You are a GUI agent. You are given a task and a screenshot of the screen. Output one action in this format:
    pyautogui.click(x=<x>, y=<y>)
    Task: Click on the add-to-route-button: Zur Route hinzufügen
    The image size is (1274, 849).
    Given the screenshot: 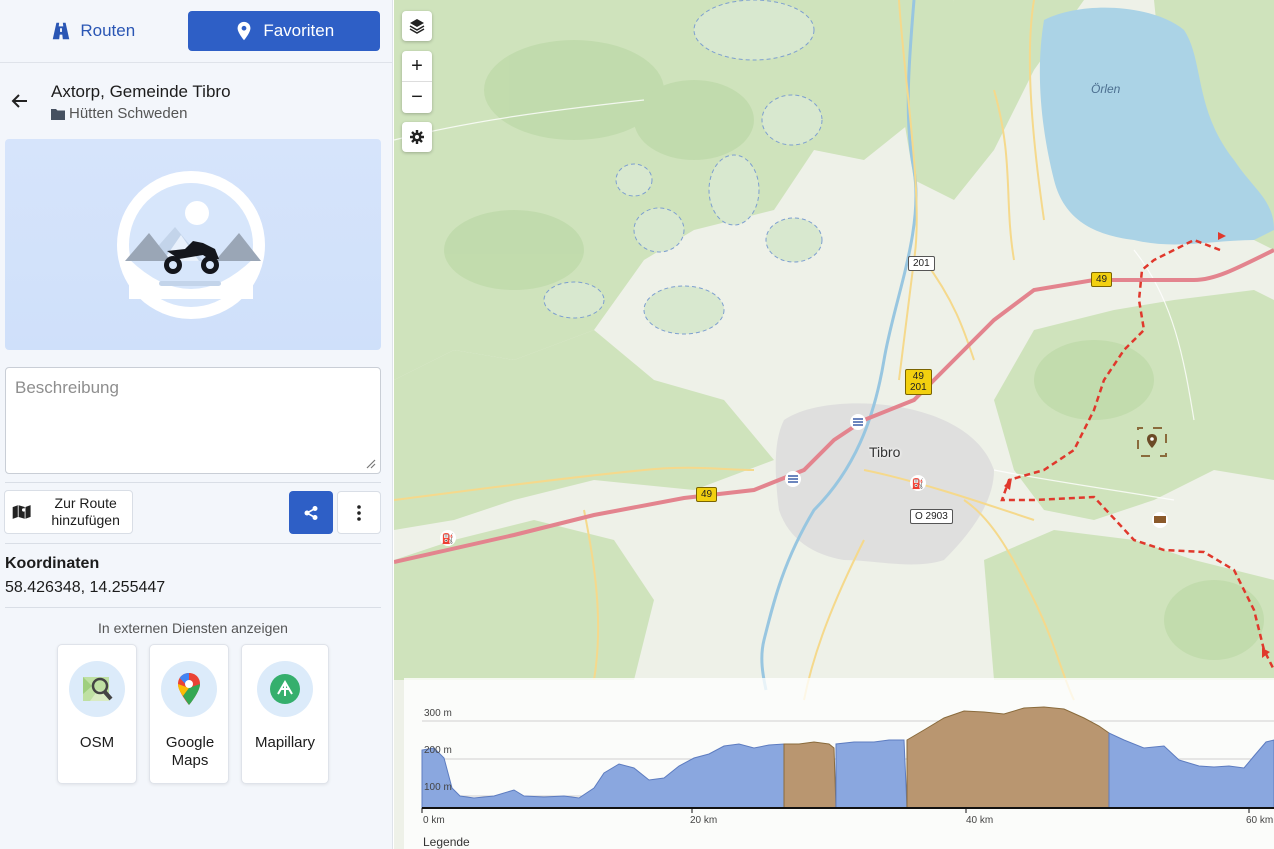 What is the action you would take?
    pyautogui.click(x=68, y=512)
    